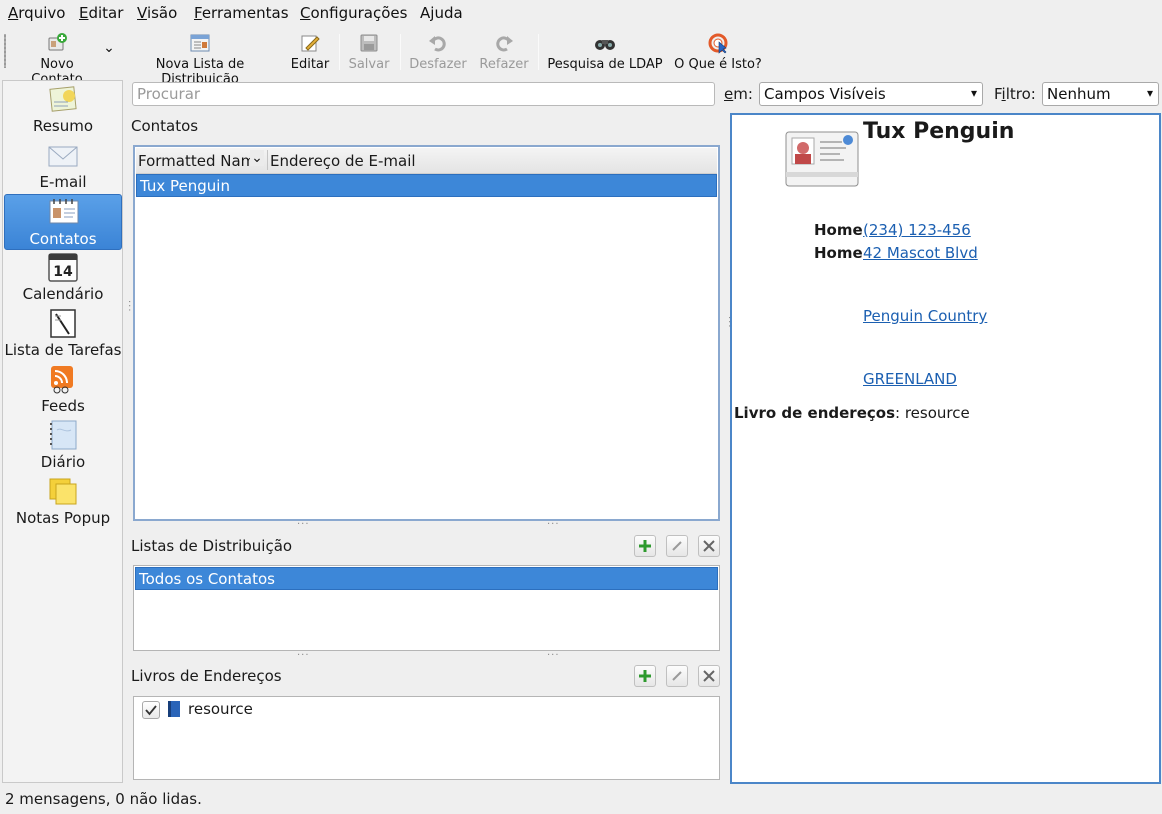 This screenshot has height=814, width=1162. I want to click on sidebar-item-notas: Notas Popup, so click(63, 502).